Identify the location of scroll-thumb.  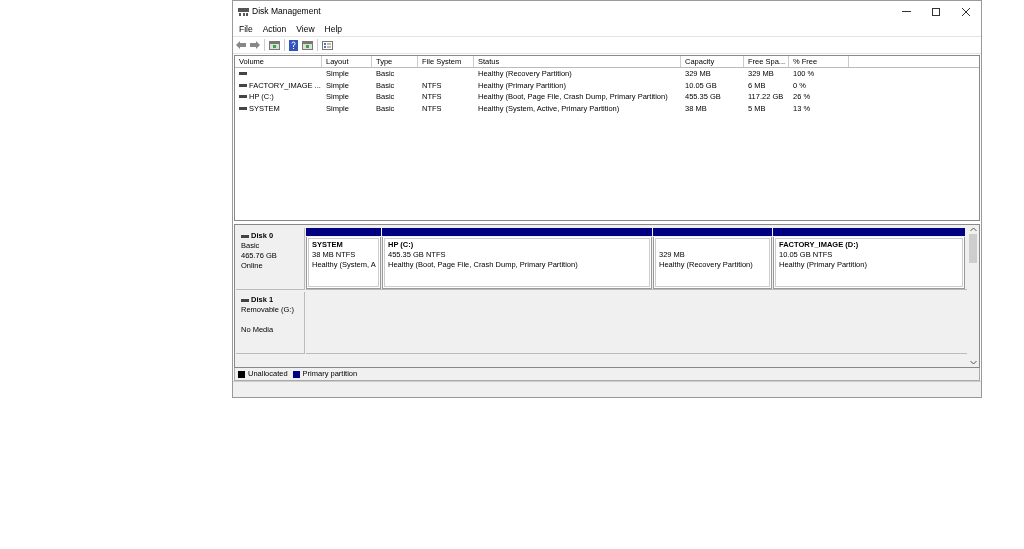
(973, 248).